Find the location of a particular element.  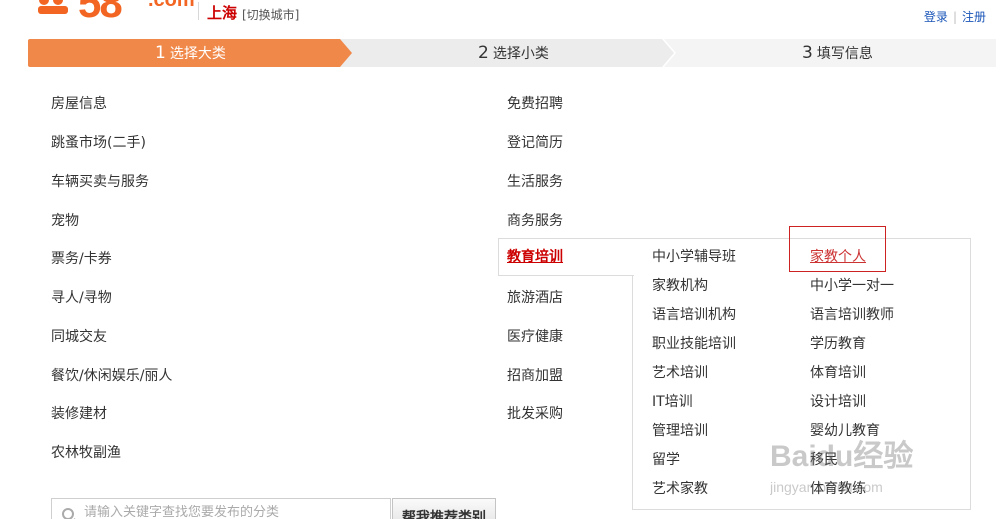

subcategory-item: 语言培训机构 is located at coordinates (694, 315).